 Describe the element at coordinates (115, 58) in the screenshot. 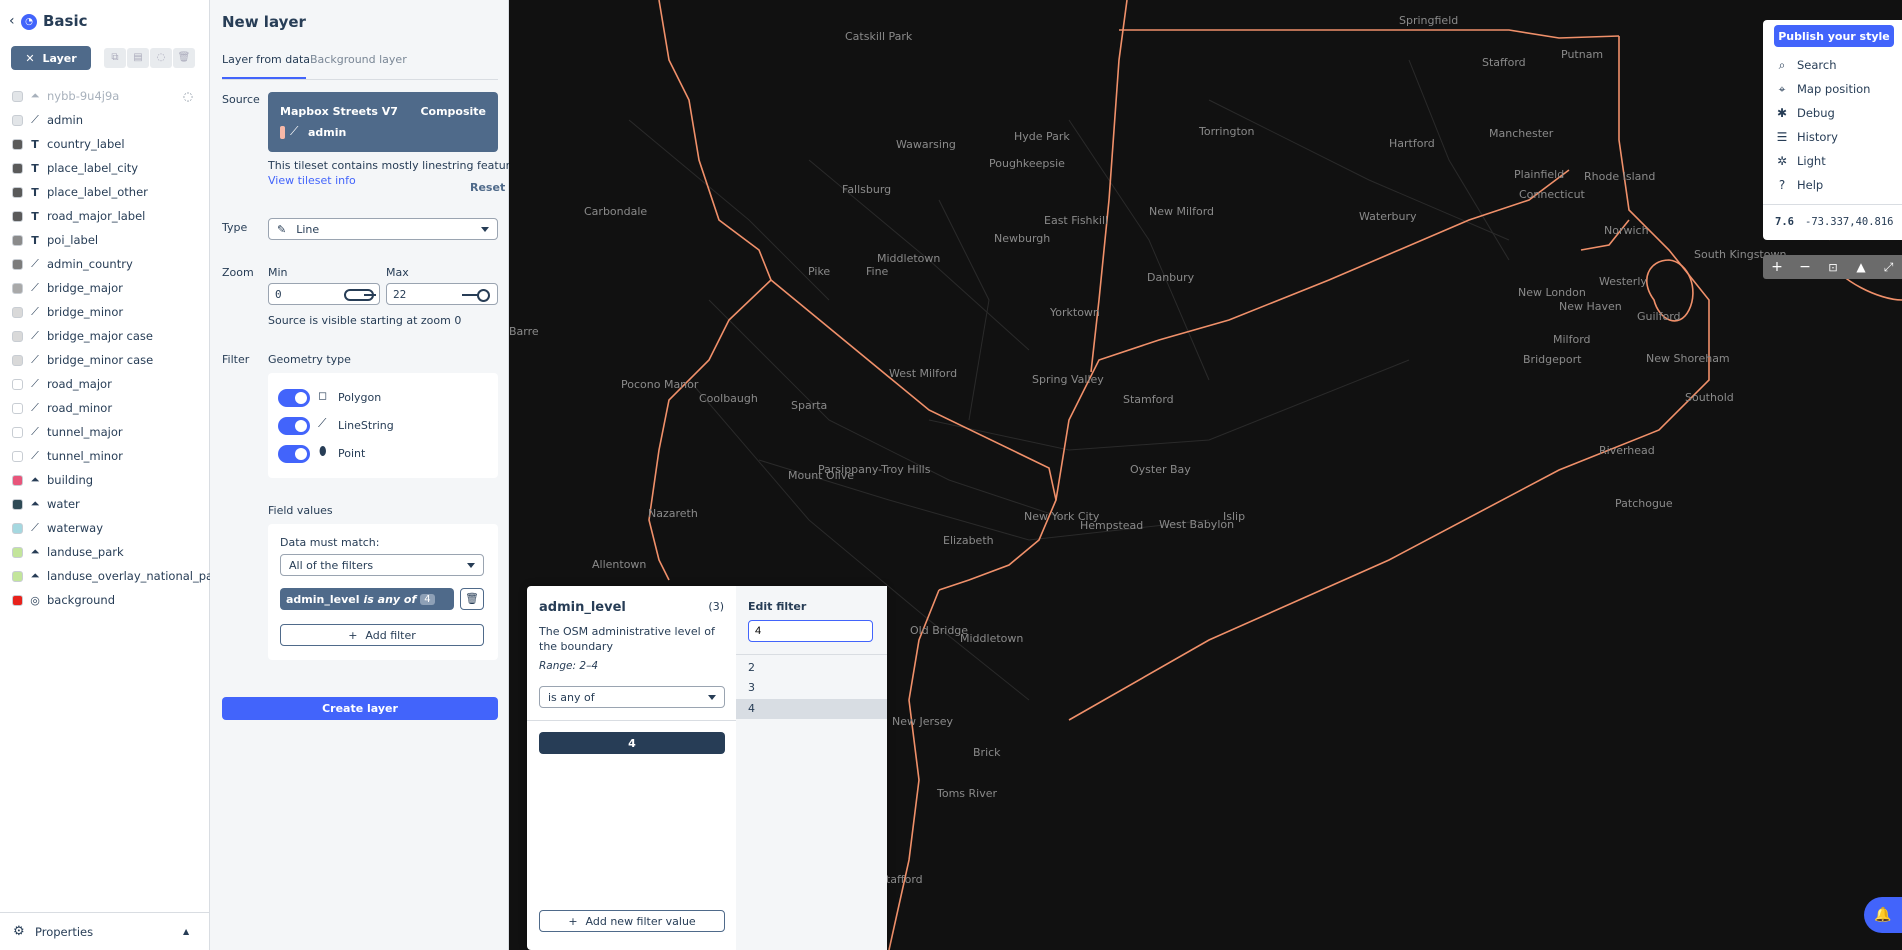

I see `duplicate-layer-button: ⧉` at that location.